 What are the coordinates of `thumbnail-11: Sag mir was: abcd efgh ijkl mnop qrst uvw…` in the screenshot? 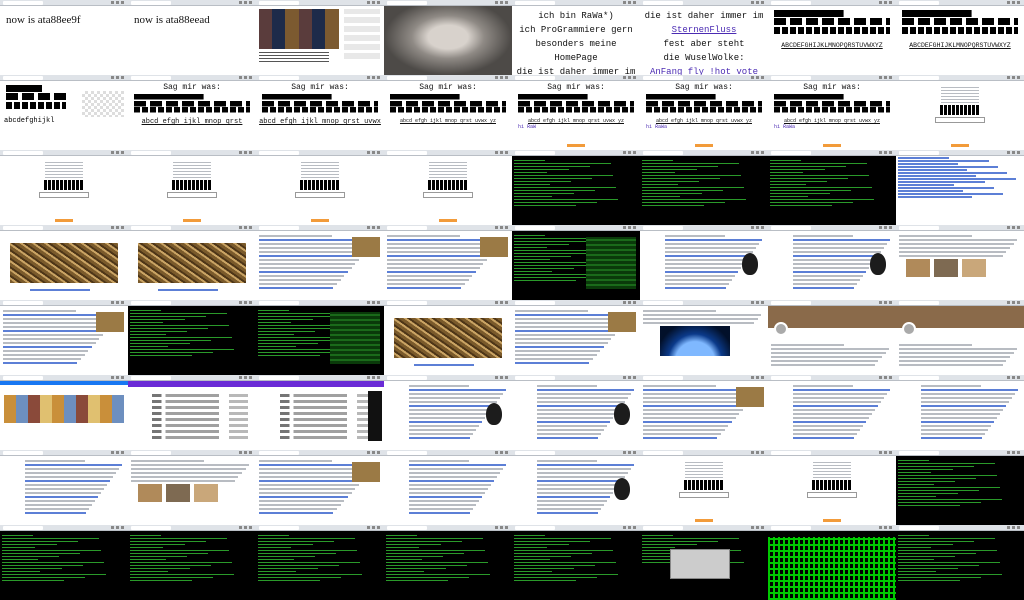 It's located at (320, 112).